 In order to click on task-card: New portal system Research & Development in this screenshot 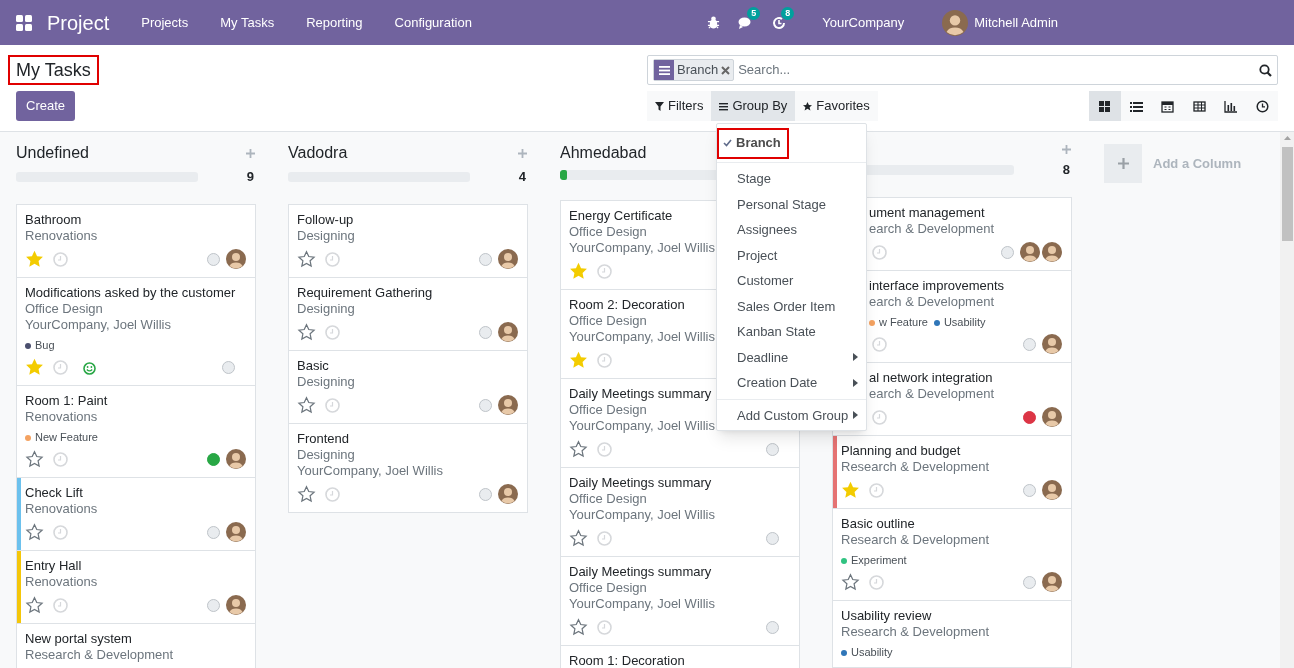, I will do `click(136, 646)`.